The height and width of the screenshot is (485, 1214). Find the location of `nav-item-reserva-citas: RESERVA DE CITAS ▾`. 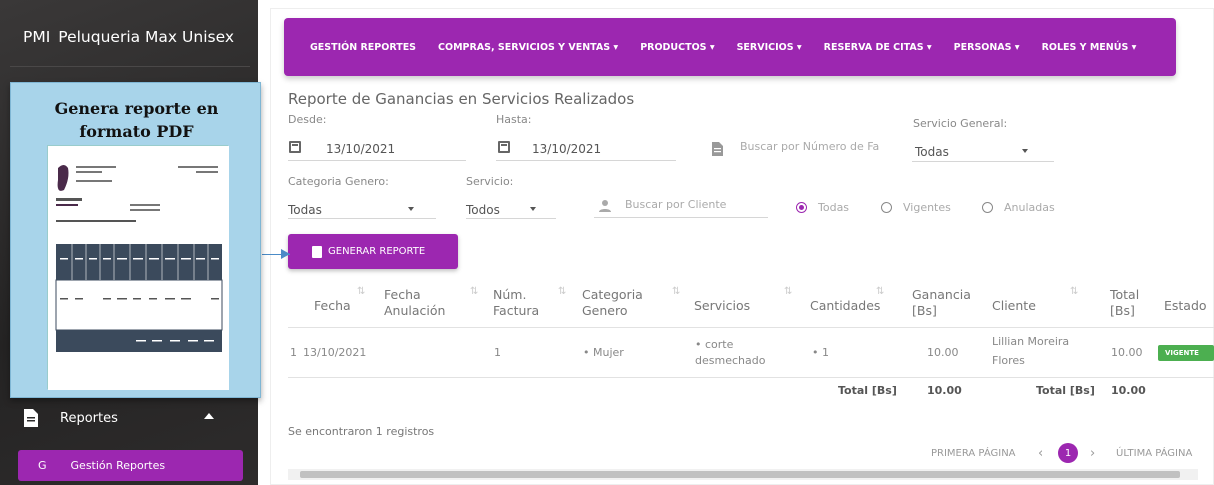

nav-item-reserva-citas: RESERVA DE CITAS ▾ is located at coordinates (878, 47).